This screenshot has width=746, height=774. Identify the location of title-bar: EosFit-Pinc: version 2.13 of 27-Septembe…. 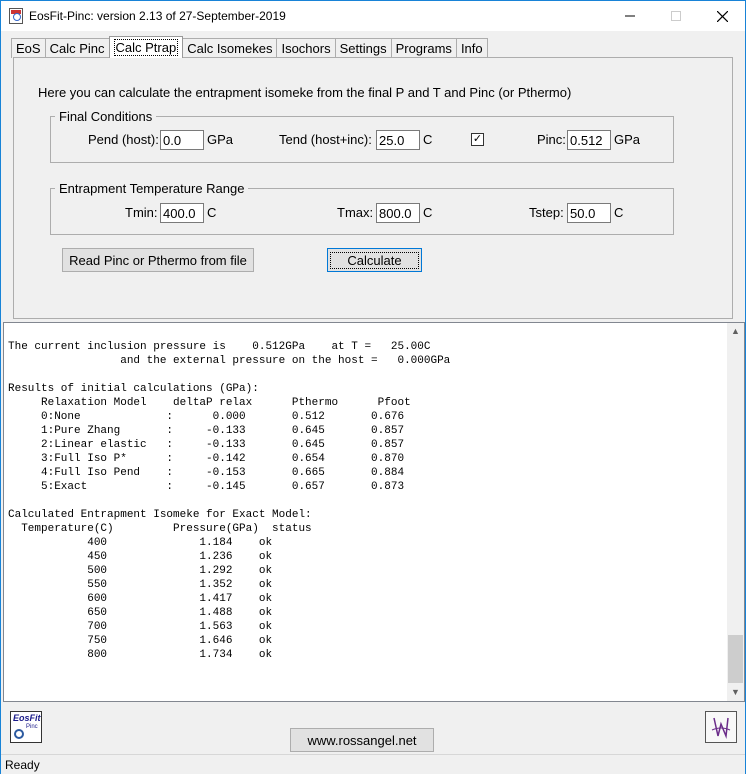
(373, 16).